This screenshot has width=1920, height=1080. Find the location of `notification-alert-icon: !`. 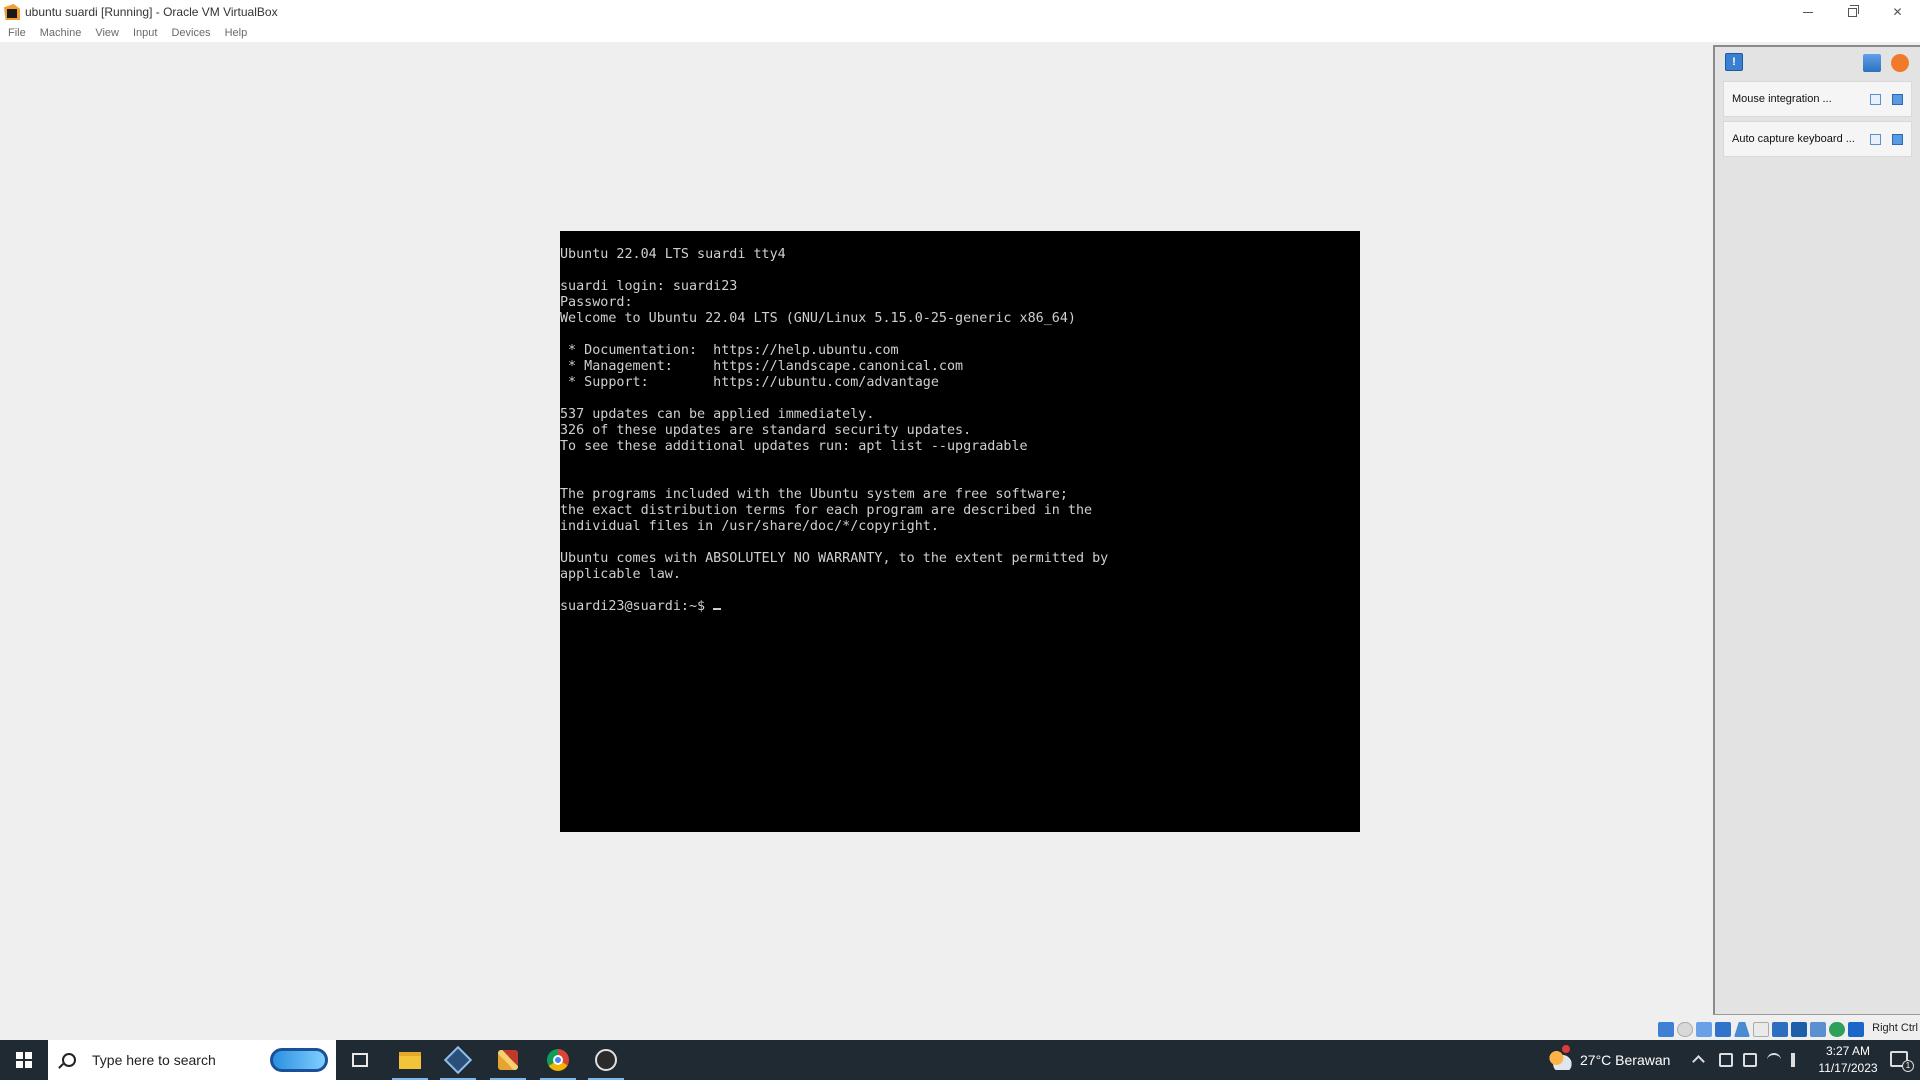

notification-alert-icon: ! is located at coordinates (1734, 62).